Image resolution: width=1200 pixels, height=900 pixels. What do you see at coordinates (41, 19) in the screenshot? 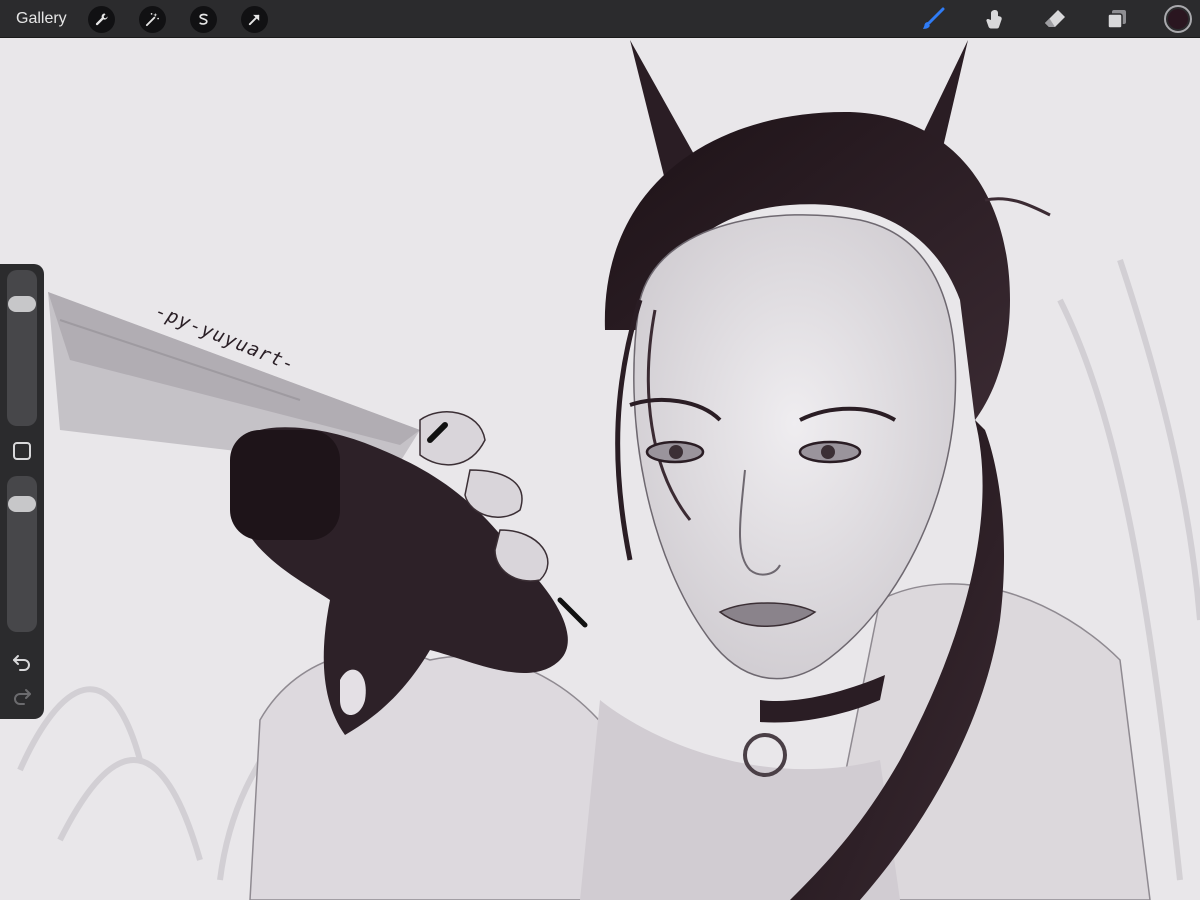
I see `gallery-button: Gallery` at bounding box center [41, 19].